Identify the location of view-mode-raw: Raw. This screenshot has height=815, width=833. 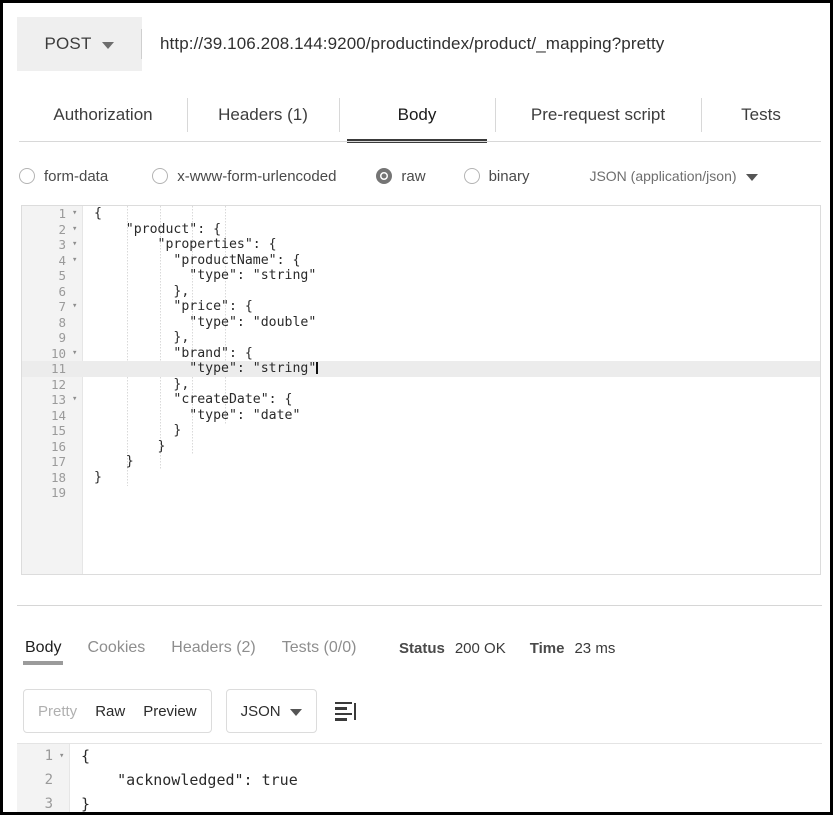
(110, 711).